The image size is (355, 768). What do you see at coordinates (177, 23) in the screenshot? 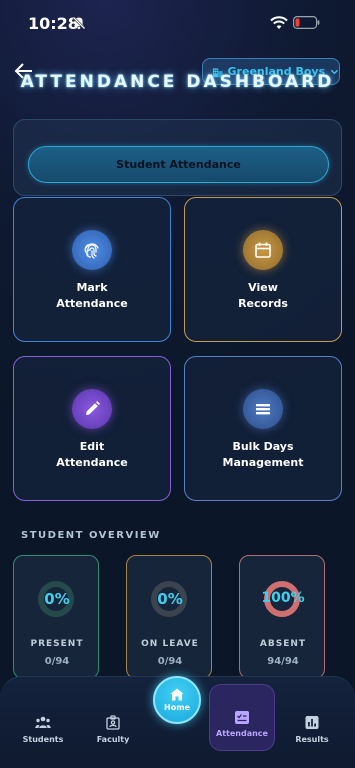
I see `status-bar: 10:28` at bounding box center [177, 23].